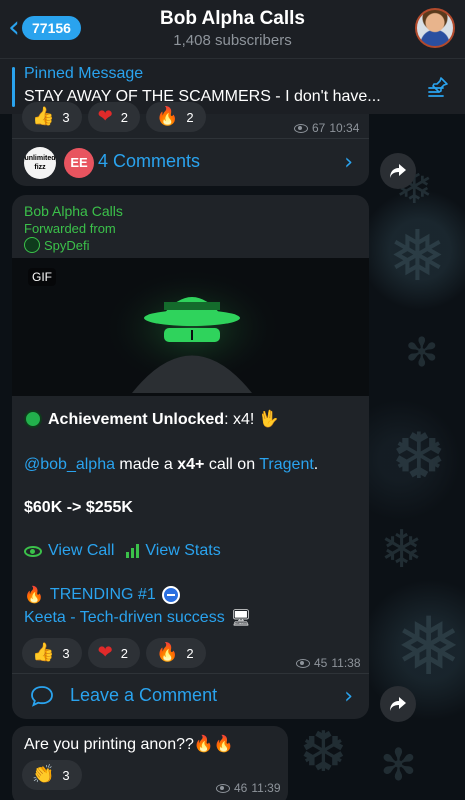 The height and width of the screenshot is (800, 465). I want to click on achievement-title: Achievement Unlocked, so click(136, 419).